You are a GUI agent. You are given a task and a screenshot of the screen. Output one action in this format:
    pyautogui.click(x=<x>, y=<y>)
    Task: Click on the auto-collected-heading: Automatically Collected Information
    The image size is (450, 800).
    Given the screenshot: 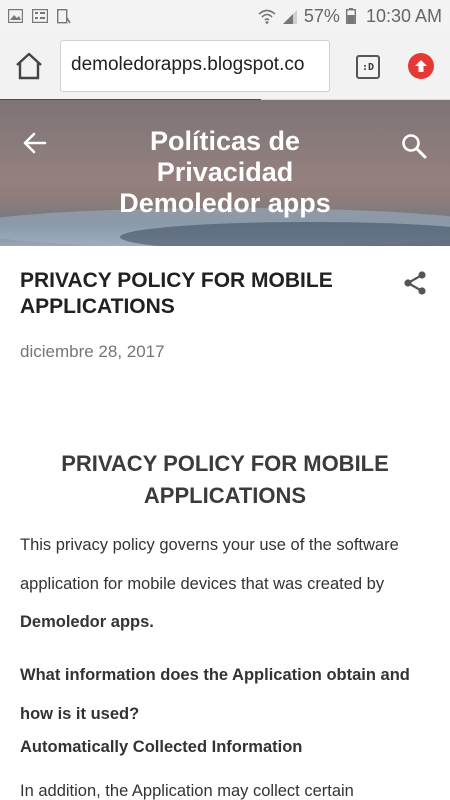 What is the action you would take?
    pyautogui.click(x=161, y=747)
    